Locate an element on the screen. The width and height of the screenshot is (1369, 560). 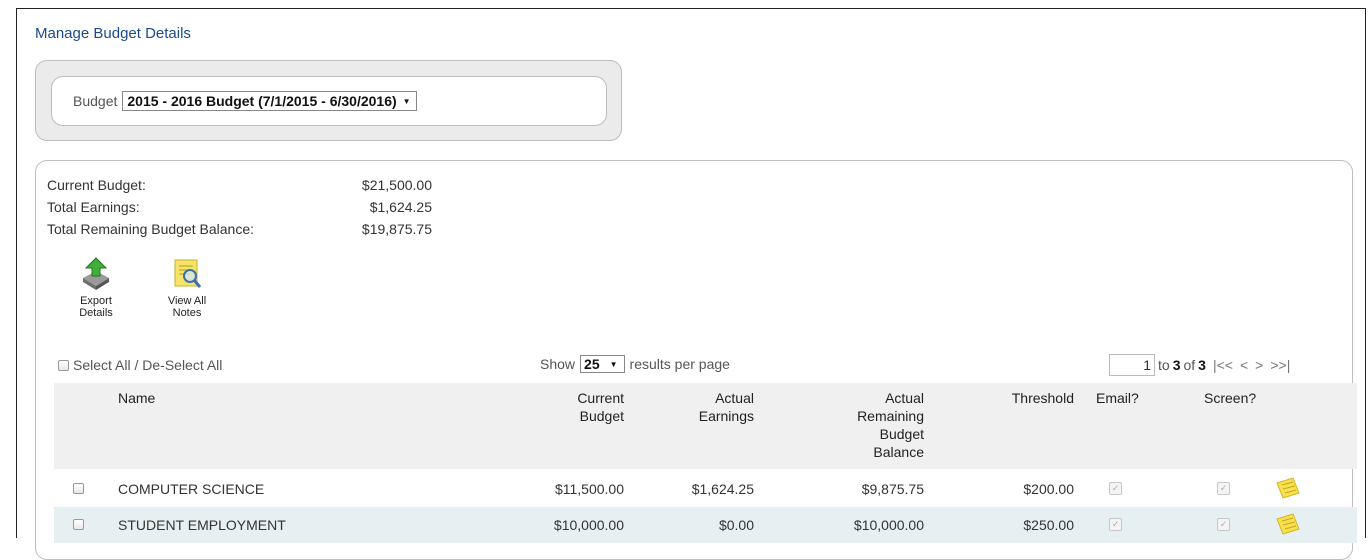
col-header-current-budget: Current Budget is located at coordinates (584, 407).